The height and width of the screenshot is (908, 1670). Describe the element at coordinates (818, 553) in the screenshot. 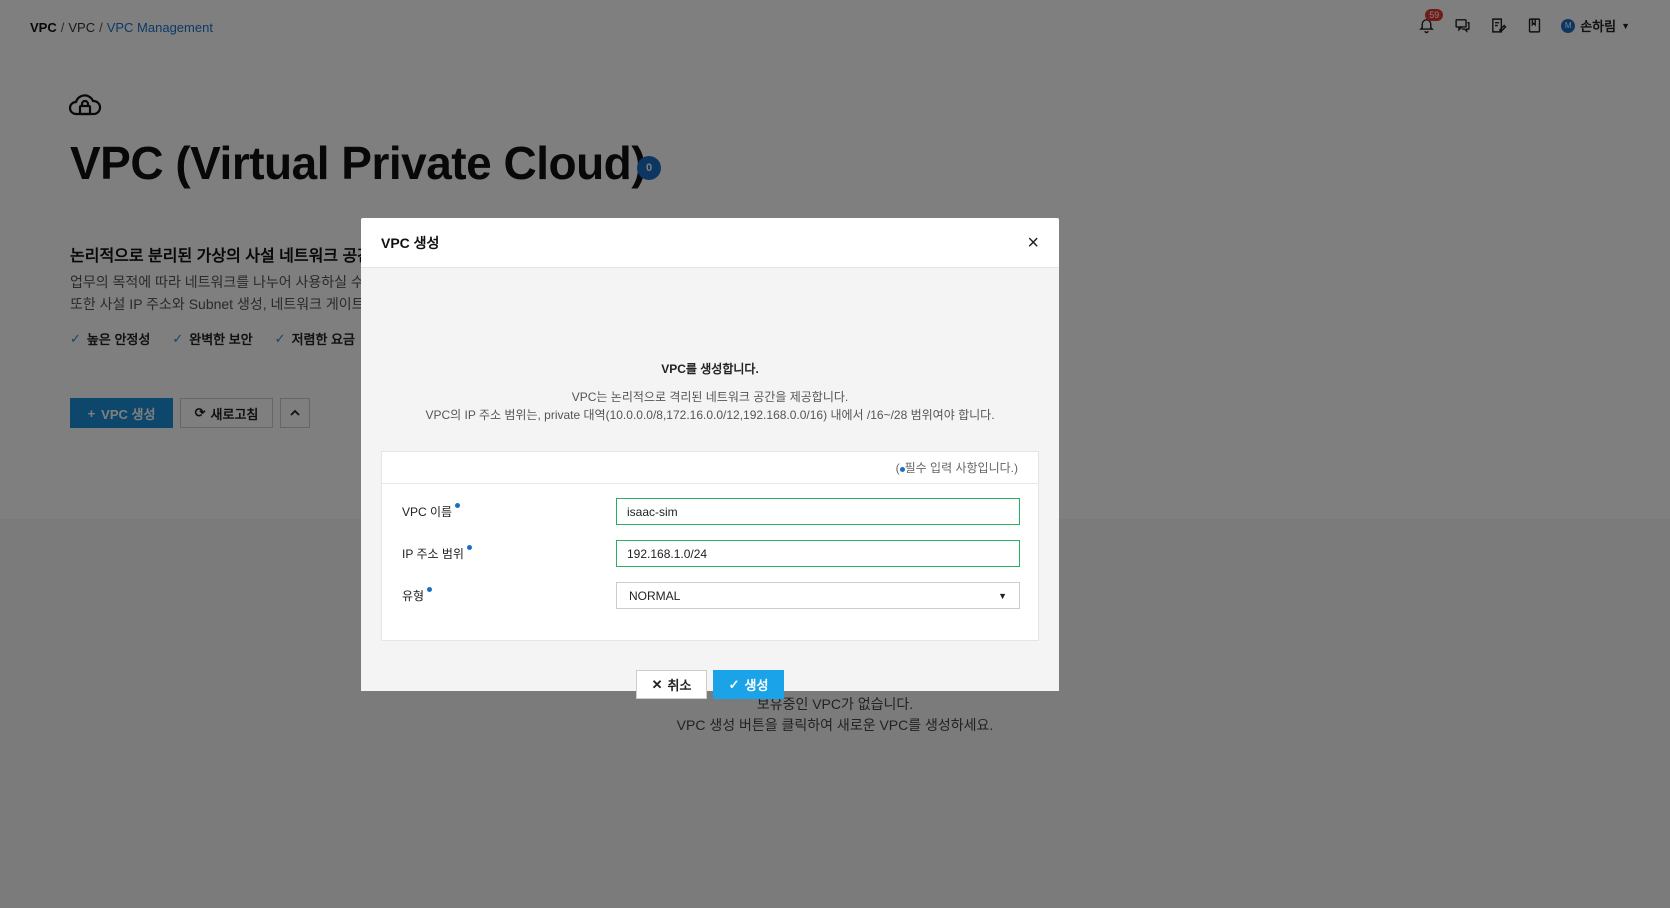

I see `ip-range-input` at that location.